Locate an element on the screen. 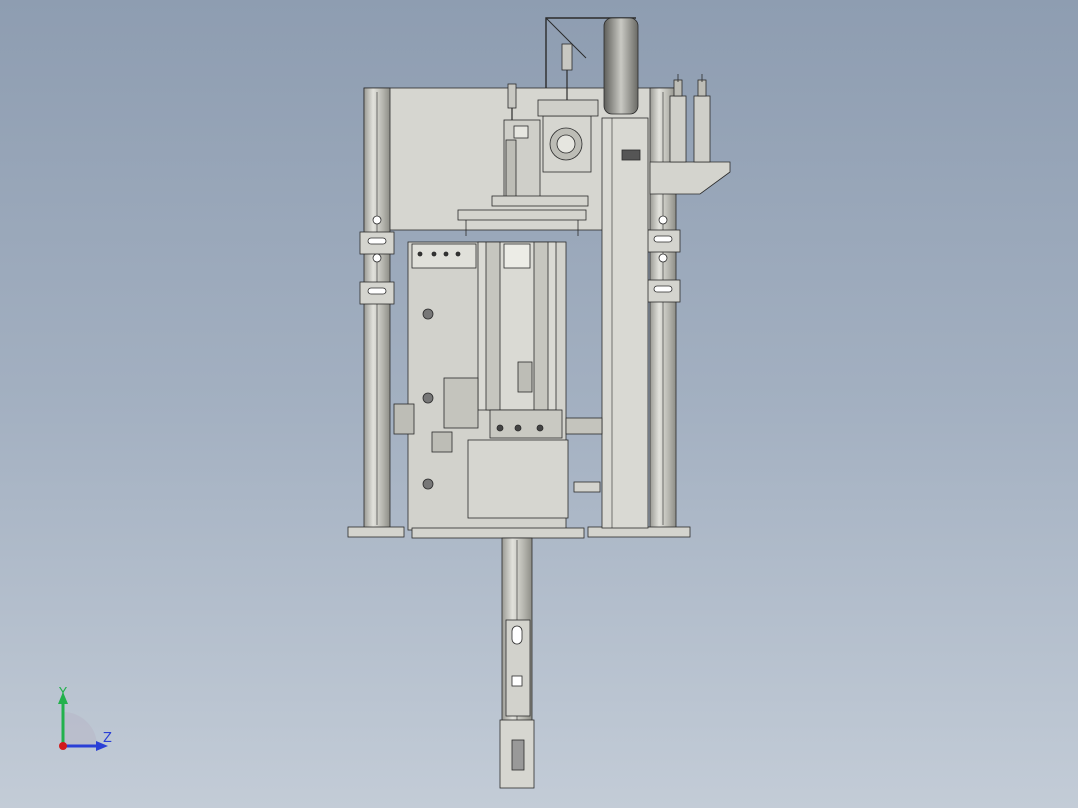  right-bumper is located at coordinates (584, 426).